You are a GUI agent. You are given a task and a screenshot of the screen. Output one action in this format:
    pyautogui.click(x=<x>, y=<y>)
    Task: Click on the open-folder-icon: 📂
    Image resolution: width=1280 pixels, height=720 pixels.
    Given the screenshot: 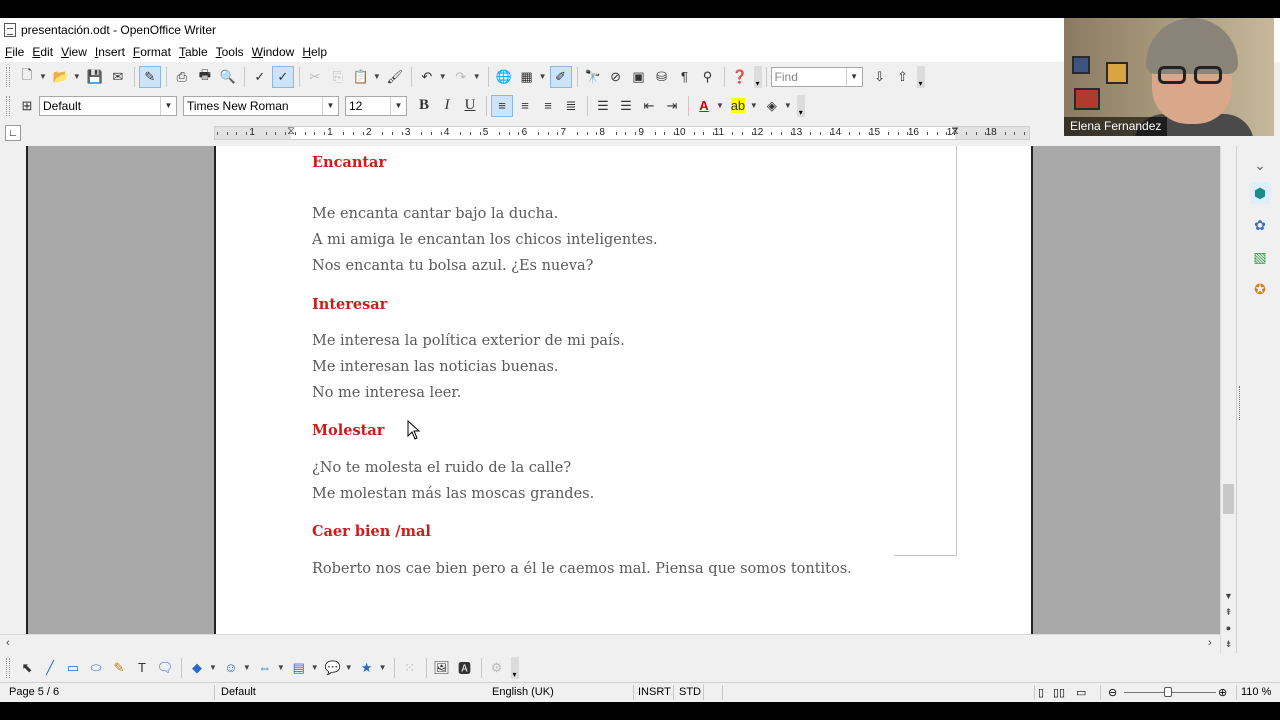 What is the action you would take?
    pyautogui.click(x=61, y=77)
    